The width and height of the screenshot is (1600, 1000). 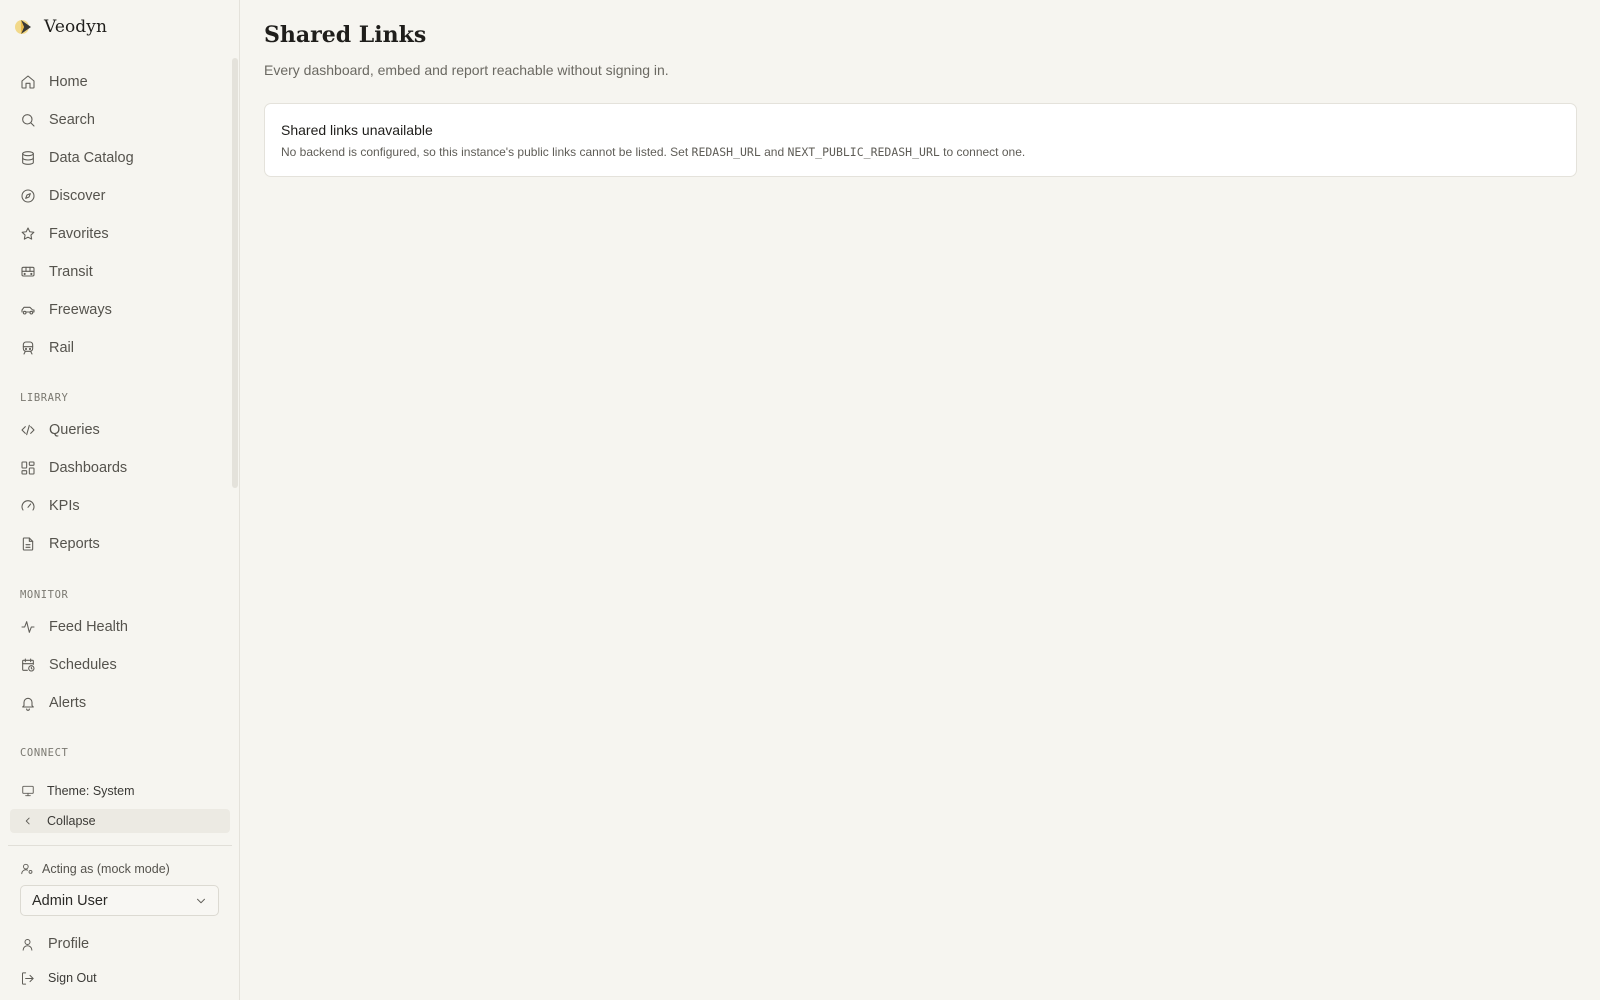 What do you see at coordinates (120, 665) in the screenshot?
I see `sidebar-item-schedules: Schedules` at bounding box center [120, 665].